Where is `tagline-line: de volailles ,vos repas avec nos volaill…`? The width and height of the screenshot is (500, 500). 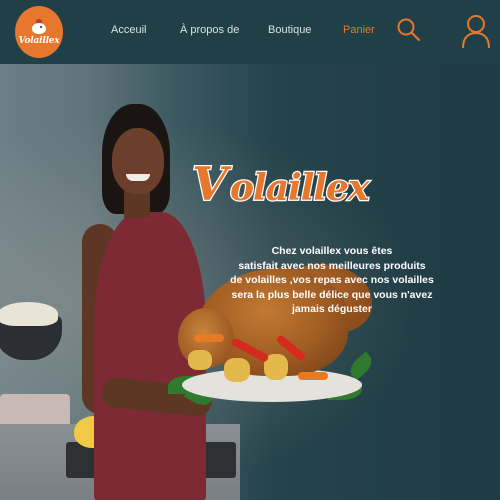 tagline-line: de volailles ,vos repas avec nos volaill… is located at coordinates (332, 280).